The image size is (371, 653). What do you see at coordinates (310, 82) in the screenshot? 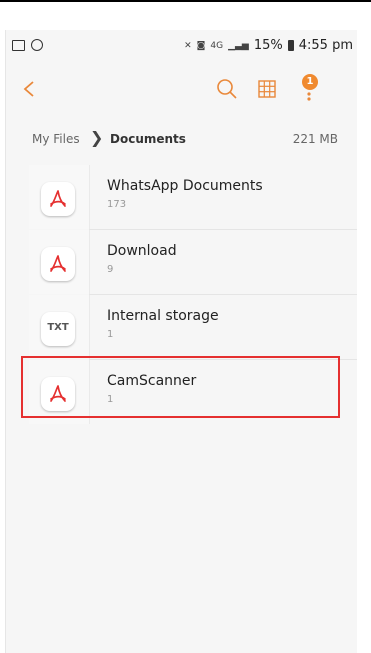
I see `notification-badge: 1` at bounding box center [310, 82].